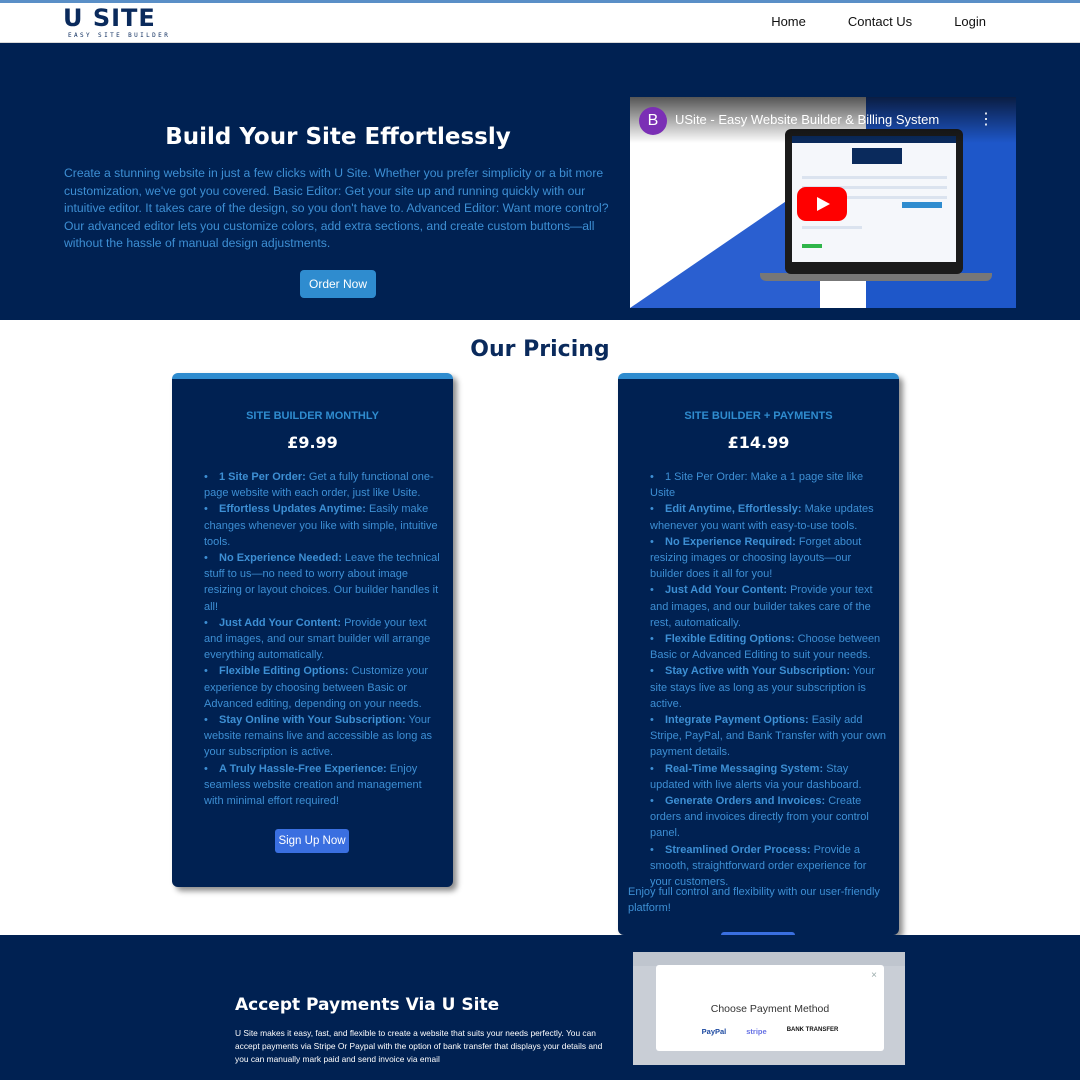  Describe the element at coordinates (788, 21) in the screenshot. I see `nav-home-link: Home` at that location.